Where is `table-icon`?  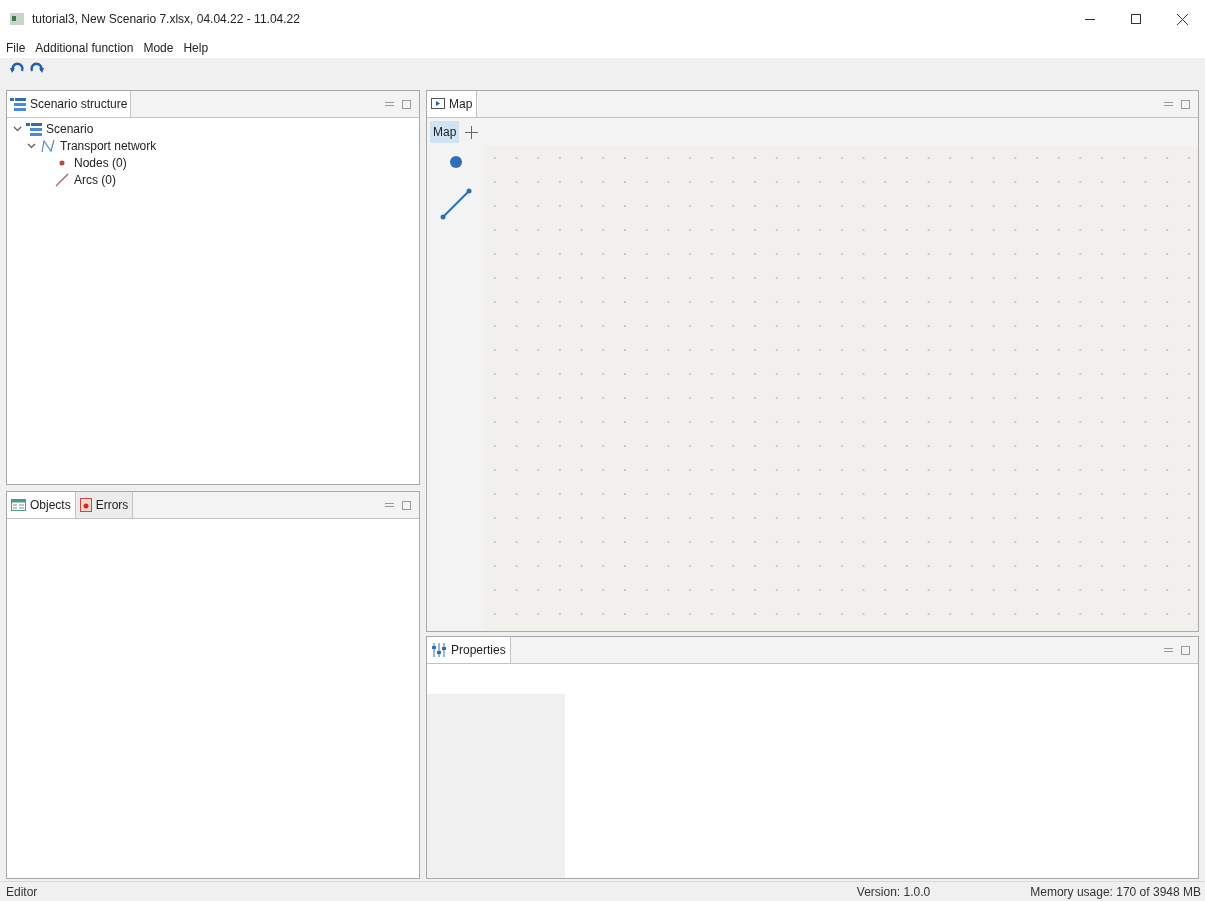
table-icon is located at coordinates (18, 505).